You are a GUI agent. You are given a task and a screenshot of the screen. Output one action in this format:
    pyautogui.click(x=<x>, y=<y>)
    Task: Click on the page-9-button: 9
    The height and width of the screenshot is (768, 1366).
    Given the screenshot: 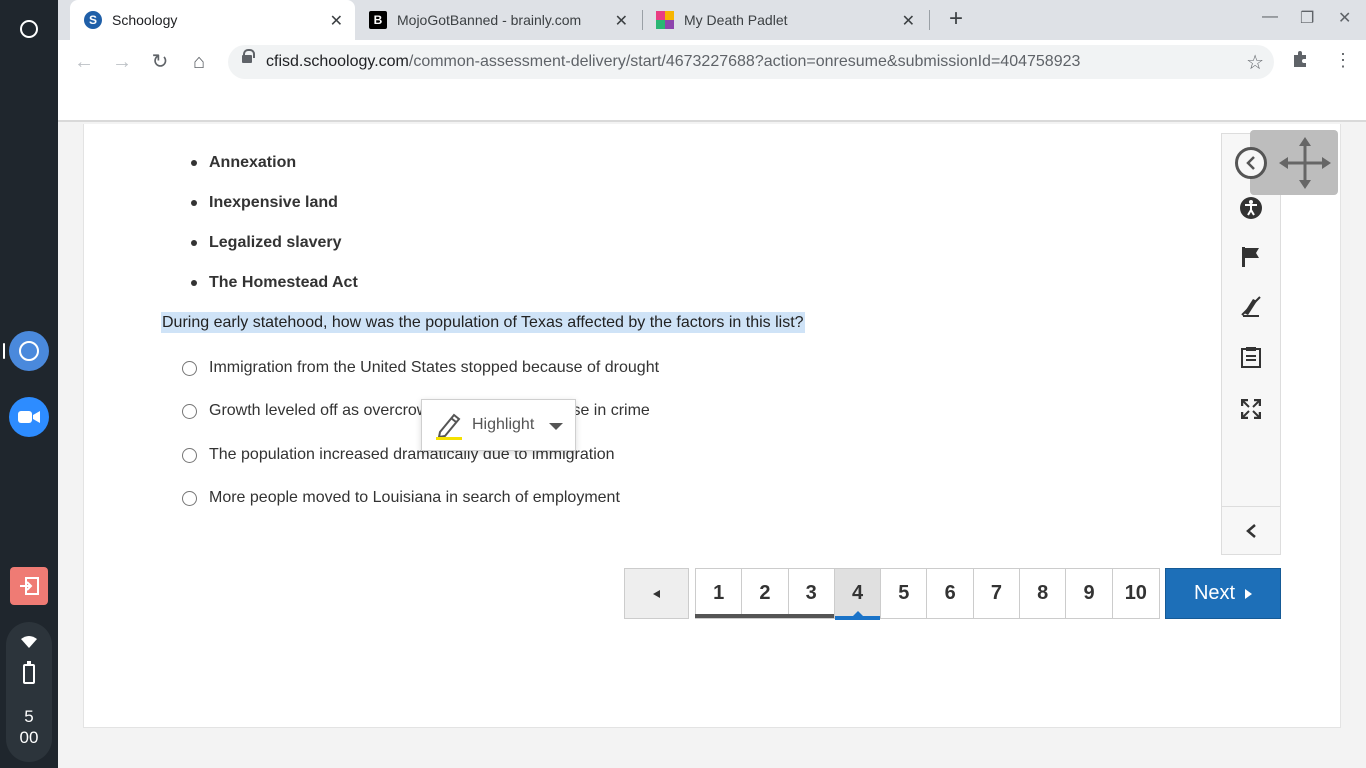 What is the action you would take?
    pyautogui.click(x=1089, y=593)
    